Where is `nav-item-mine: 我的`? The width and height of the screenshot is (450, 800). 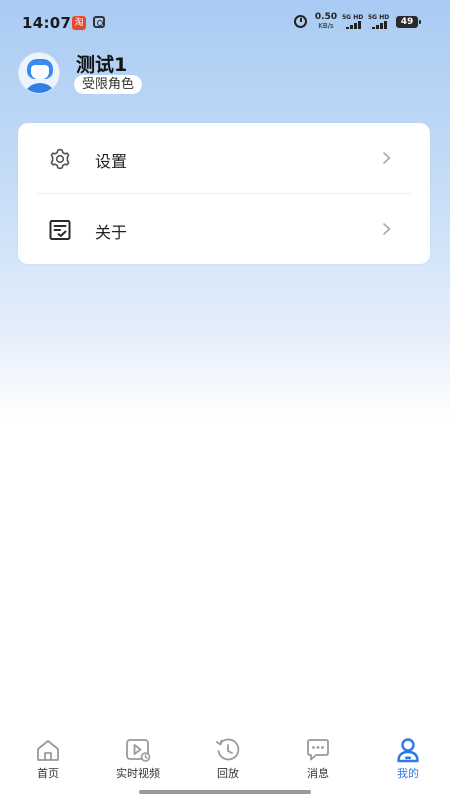 nav-item-mine: 我的 is located at coordinates (406, 758).